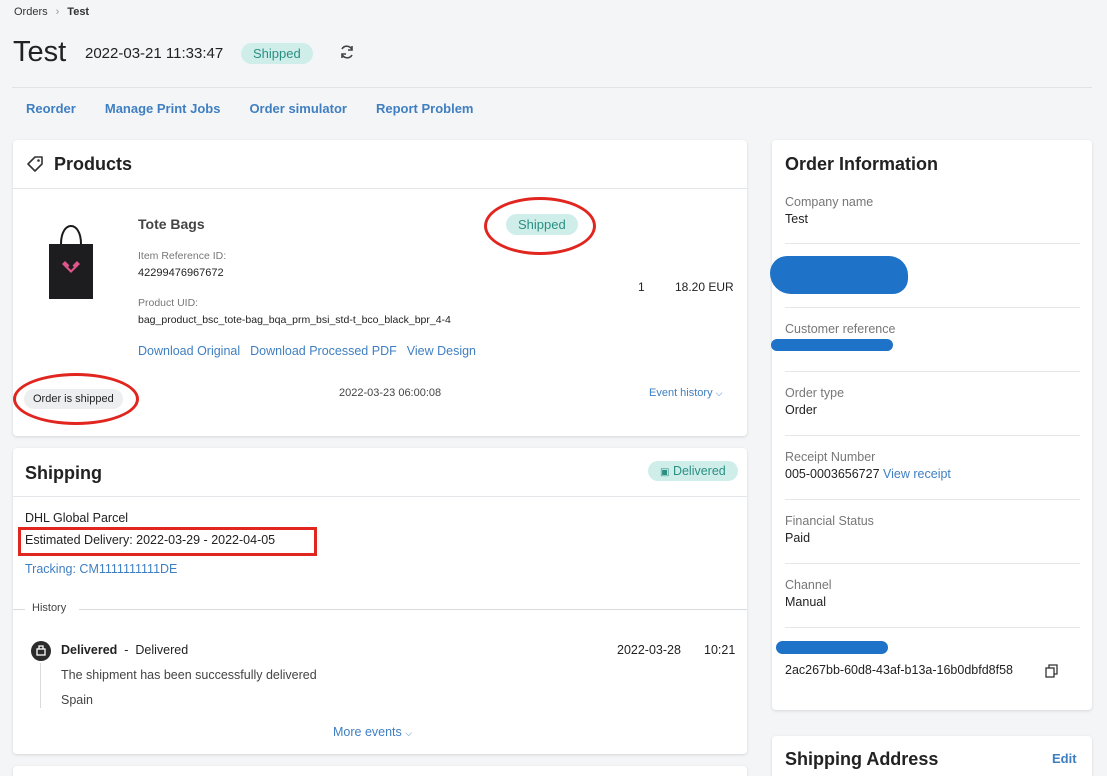 The width and height of the screenshot is (1107, 776). I want to click on financial-status-label: Financial Status, so click(829, 521).